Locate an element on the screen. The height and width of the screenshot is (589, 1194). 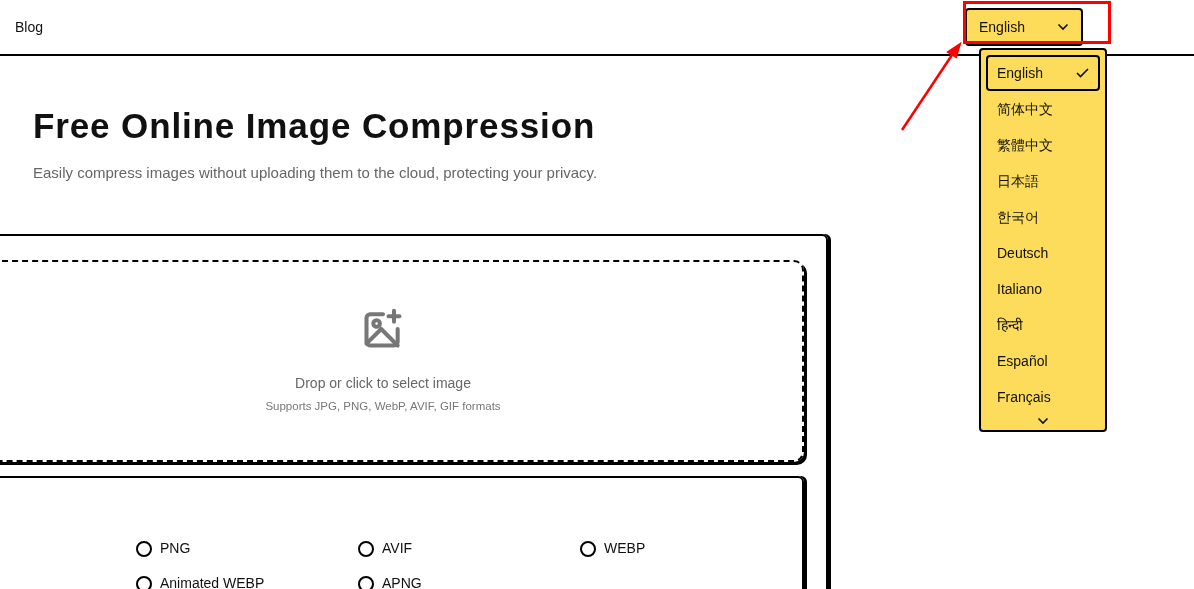
chevron-down-icon is located at coordinates (1063, 27).